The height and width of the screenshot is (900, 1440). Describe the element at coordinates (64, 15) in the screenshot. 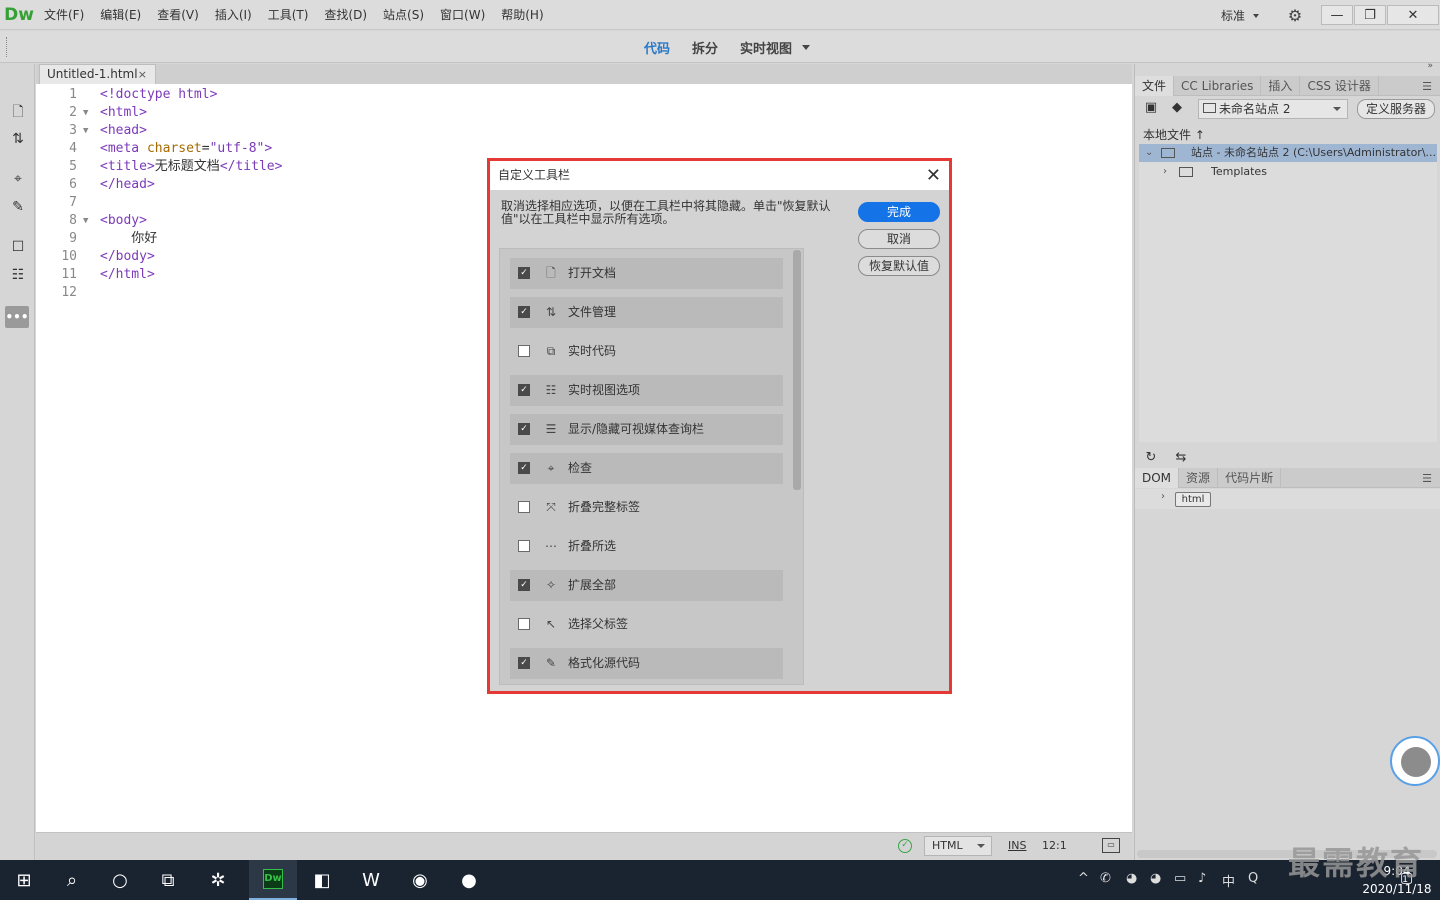

I see `menu-item: 文件(F)` at that location.